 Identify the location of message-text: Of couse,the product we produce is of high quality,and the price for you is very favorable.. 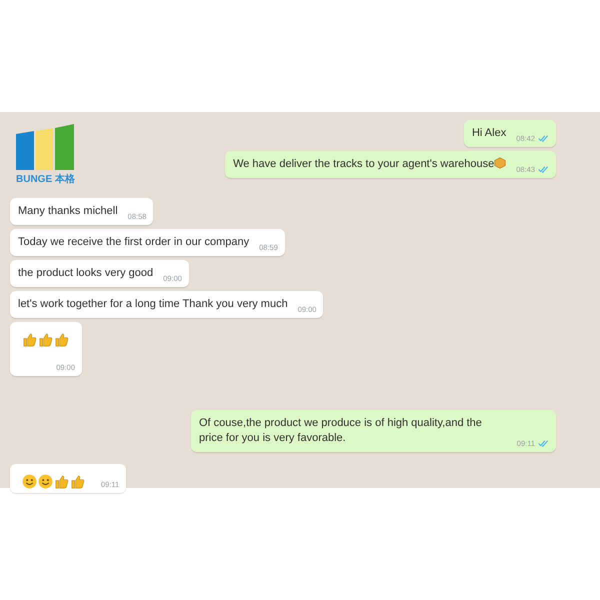
(341, 431).